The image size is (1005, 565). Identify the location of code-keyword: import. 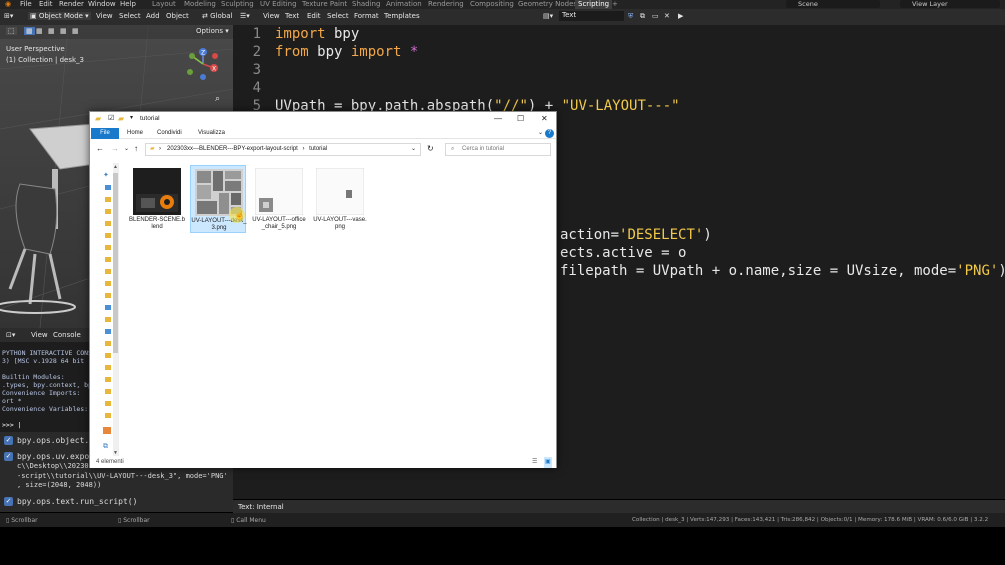
(376, 52).